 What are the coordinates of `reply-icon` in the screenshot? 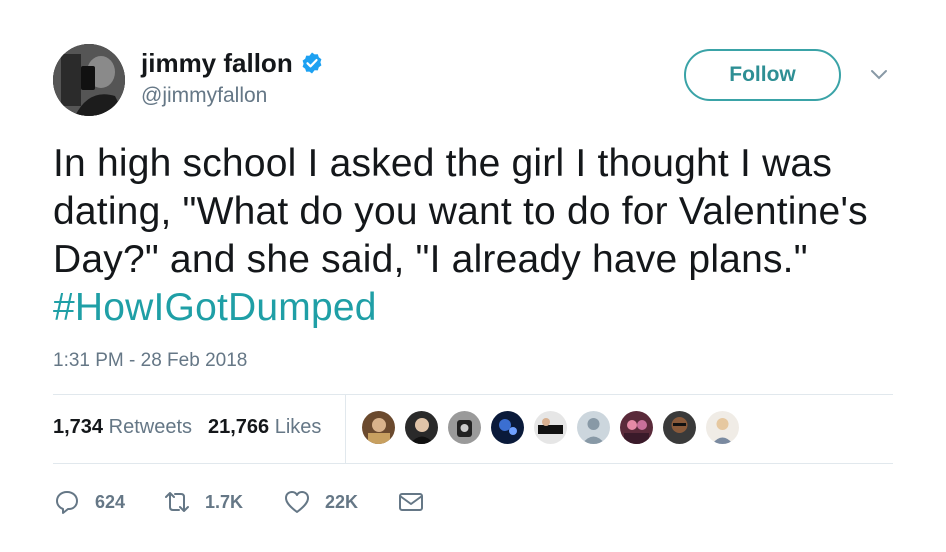 It's located at (67, 502).